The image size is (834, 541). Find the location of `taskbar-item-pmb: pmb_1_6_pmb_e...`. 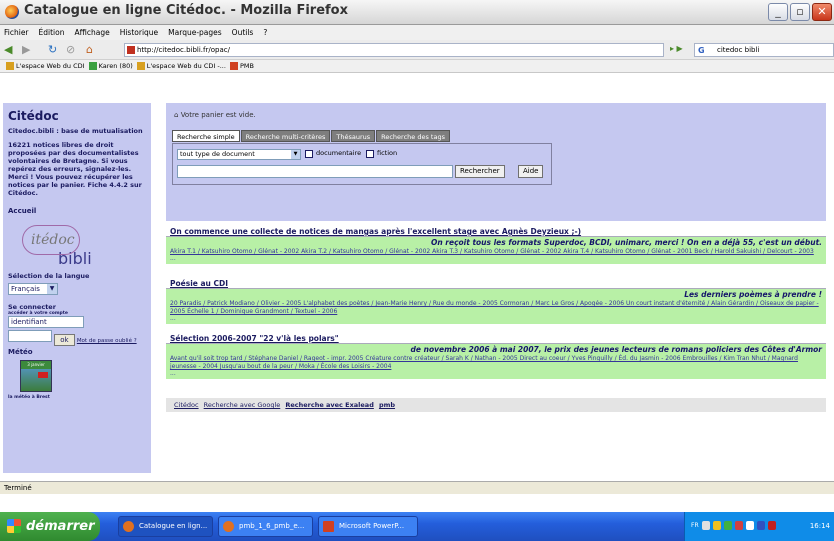

taskbar-item-pmb: pmb_1_6_pmb_e... is located at coordinates (265, 526).